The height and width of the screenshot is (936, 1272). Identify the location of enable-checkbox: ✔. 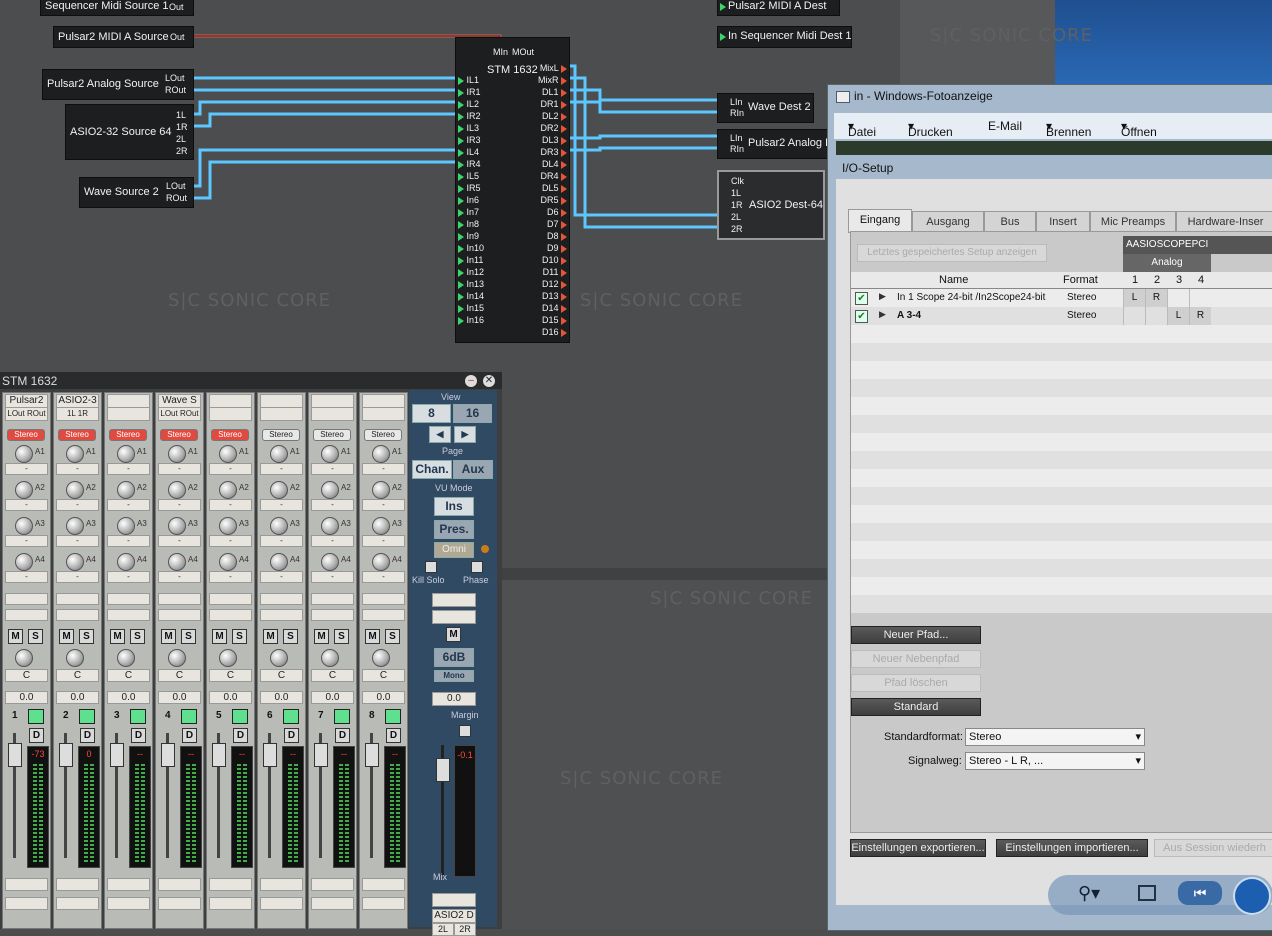
(861, 298).